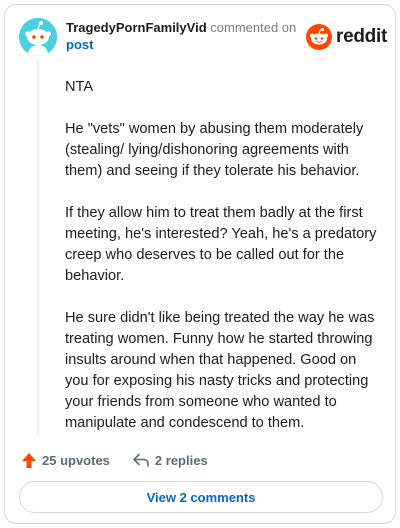 This screenshot has height=528, width=400. I want to click on upvote-arrow-icon, so click(29, 460).